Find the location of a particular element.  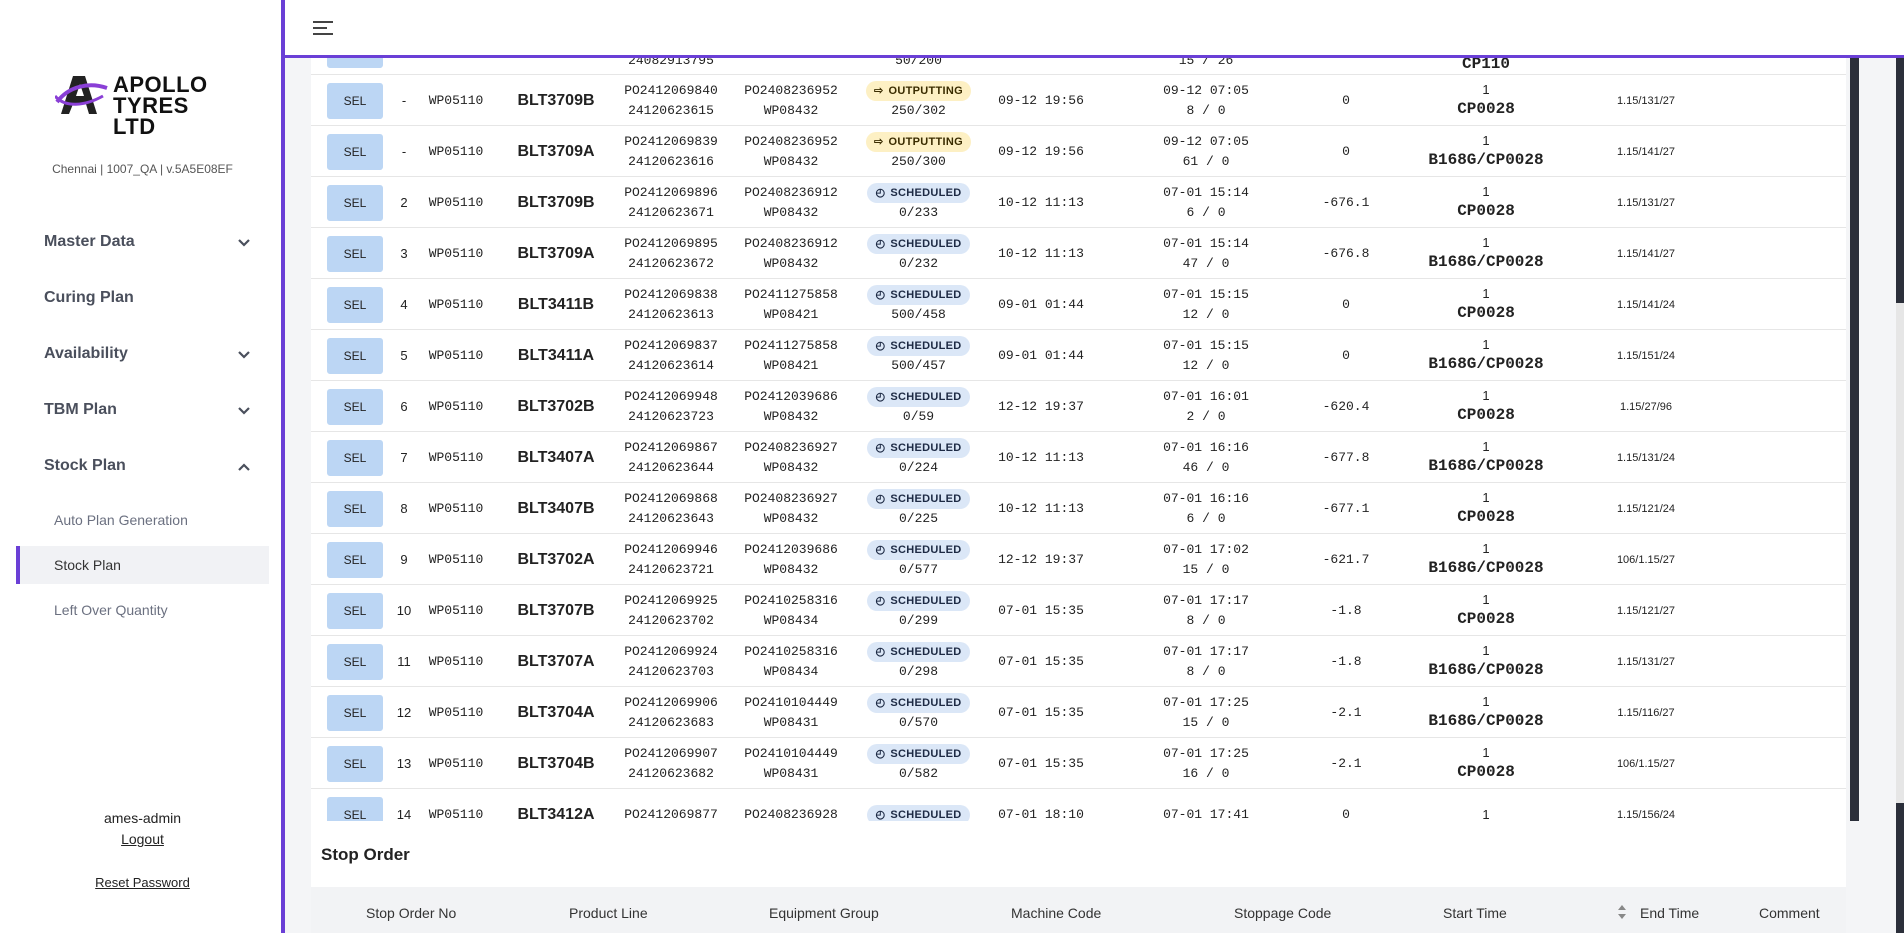

production-order-no: PO2412069946 is located at coordinates (671, 549).